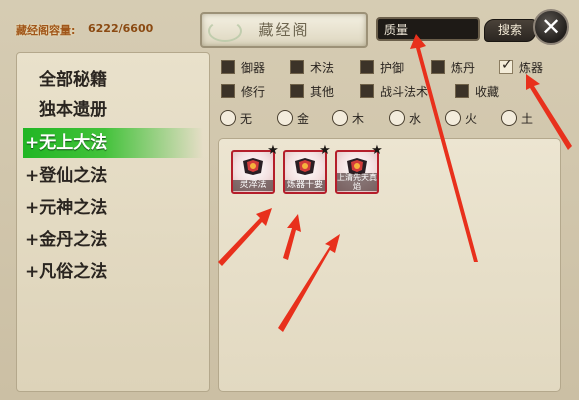  I want to click on item-label: 炼器十要, so click(305, 185).